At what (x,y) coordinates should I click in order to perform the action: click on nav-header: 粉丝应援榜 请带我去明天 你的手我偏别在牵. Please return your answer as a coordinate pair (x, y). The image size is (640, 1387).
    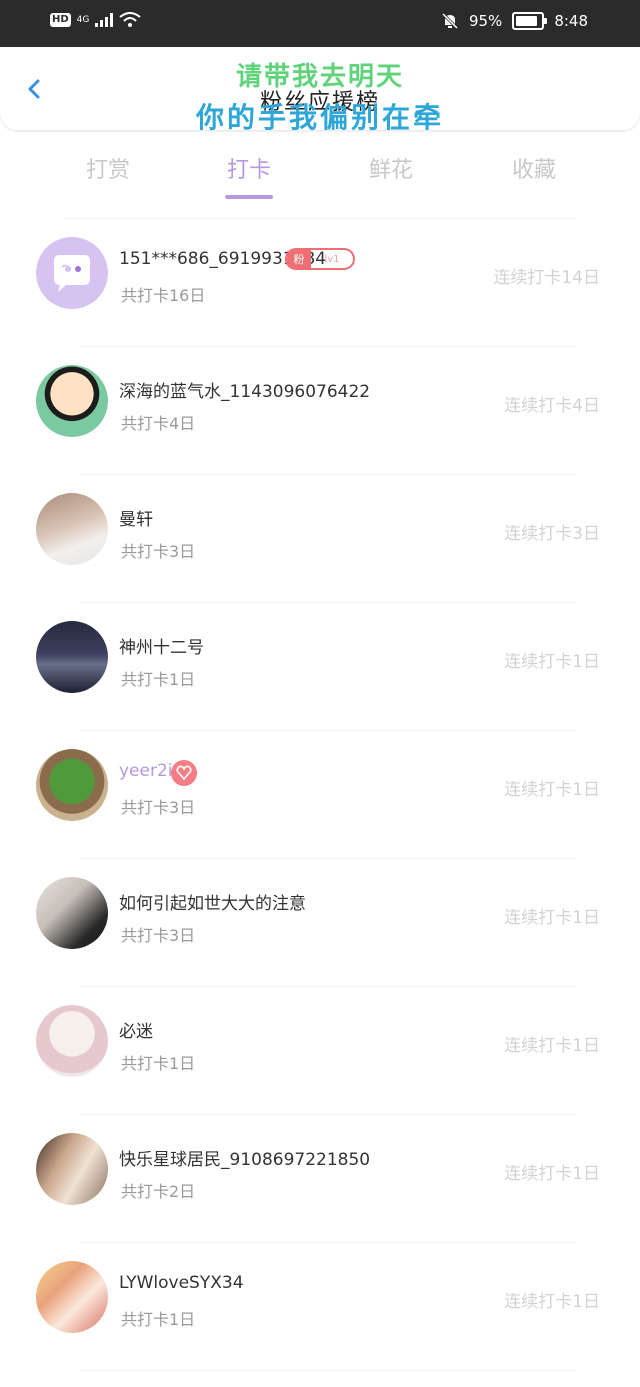
    Looking at the image, I should click on (320, 91).